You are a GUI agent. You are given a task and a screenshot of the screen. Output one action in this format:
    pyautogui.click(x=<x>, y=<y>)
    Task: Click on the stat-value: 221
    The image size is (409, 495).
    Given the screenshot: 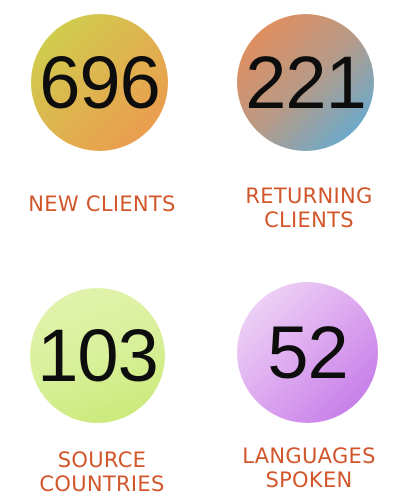 What is the action you would take?
    pyautogui.click(x=305, y=82)
    